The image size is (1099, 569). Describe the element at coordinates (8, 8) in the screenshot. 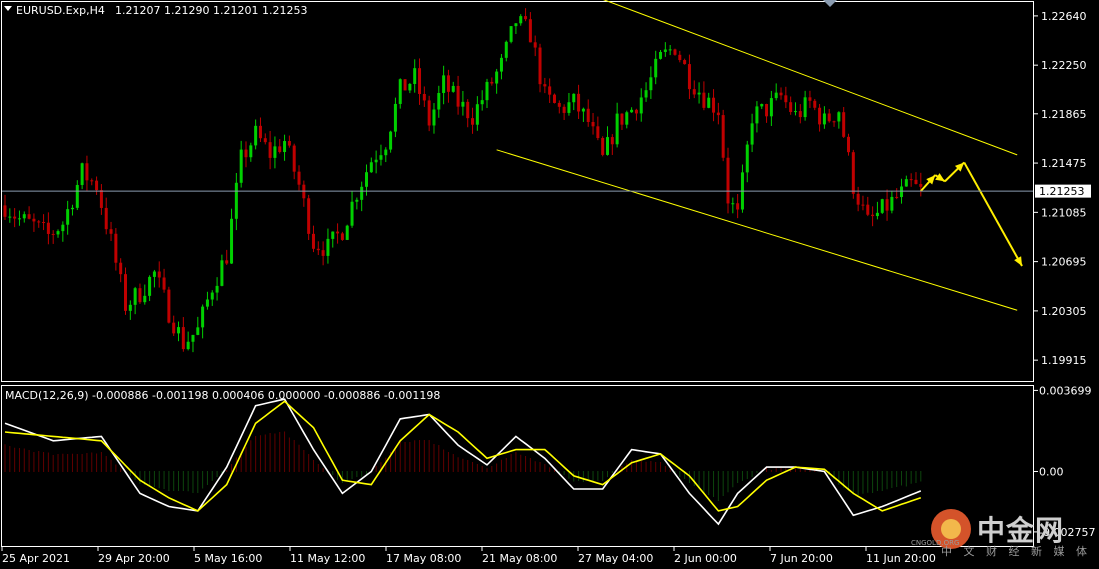

I see `symbol-dropdown-icon` at that location.